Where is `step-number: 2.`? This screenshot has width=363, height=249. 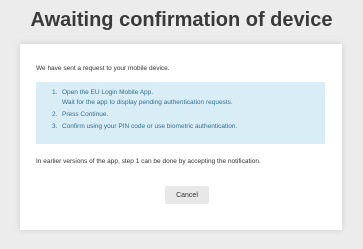 step-number: 2. is located at coordinates (55, 114).